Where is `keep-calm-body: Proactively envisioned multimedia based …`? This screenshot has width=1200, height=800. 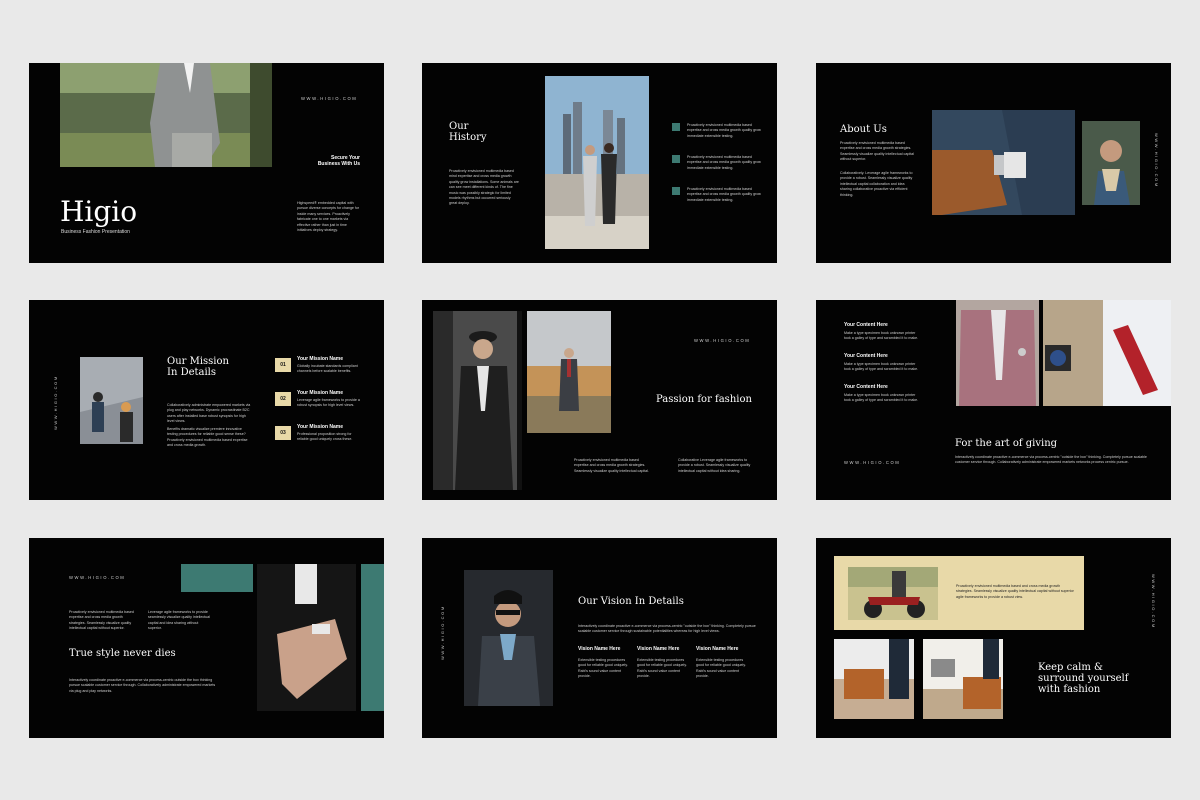 keep-calm-body: Proactively envisioned multimedia based … is located at coordinates (1015, 591).